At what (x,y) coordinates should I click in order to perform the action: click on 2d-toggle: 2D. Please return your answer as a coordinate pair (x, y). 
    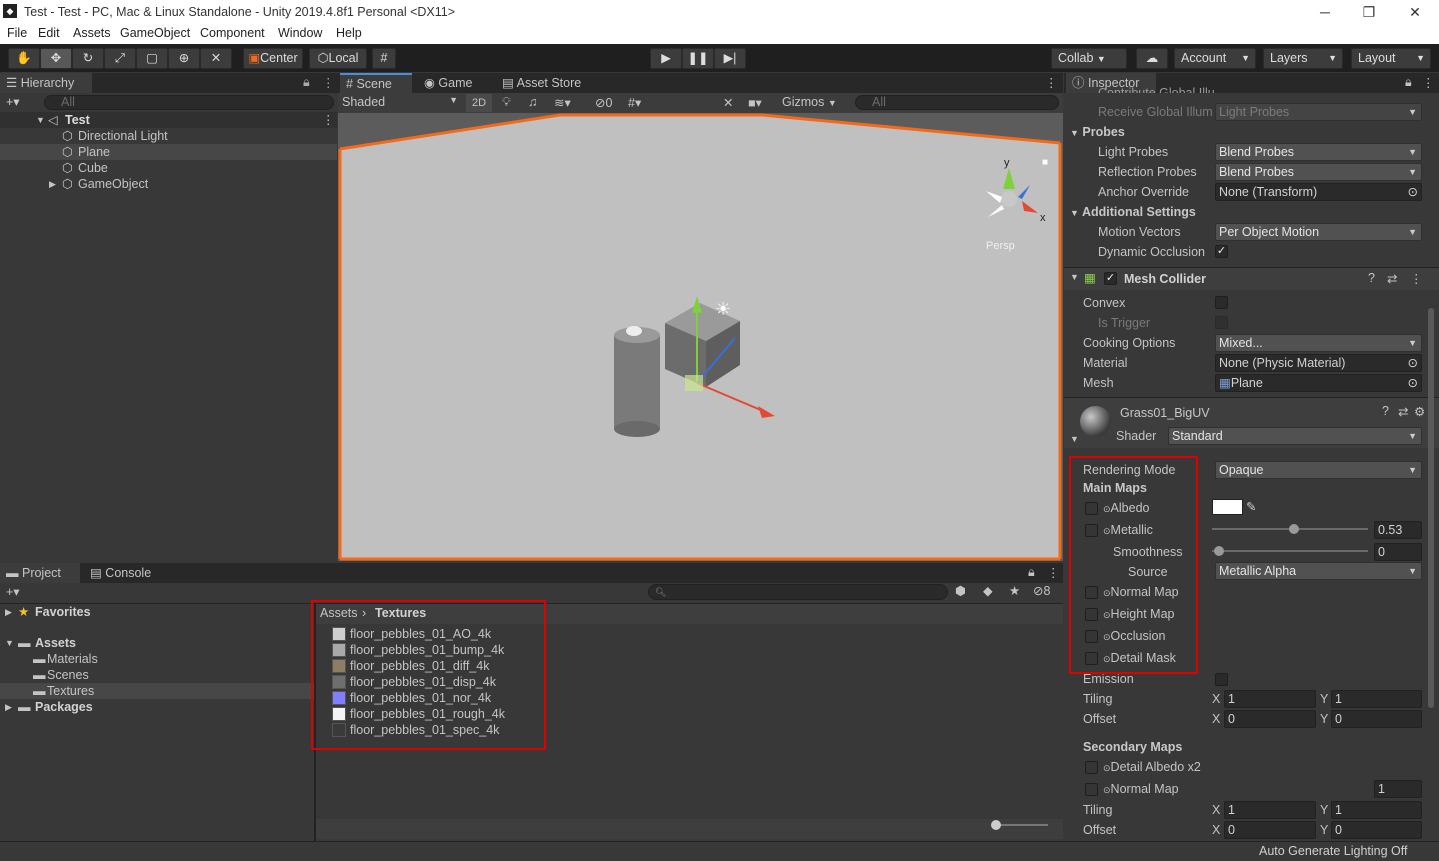
    Looking at the image, I should click on (479, 103).